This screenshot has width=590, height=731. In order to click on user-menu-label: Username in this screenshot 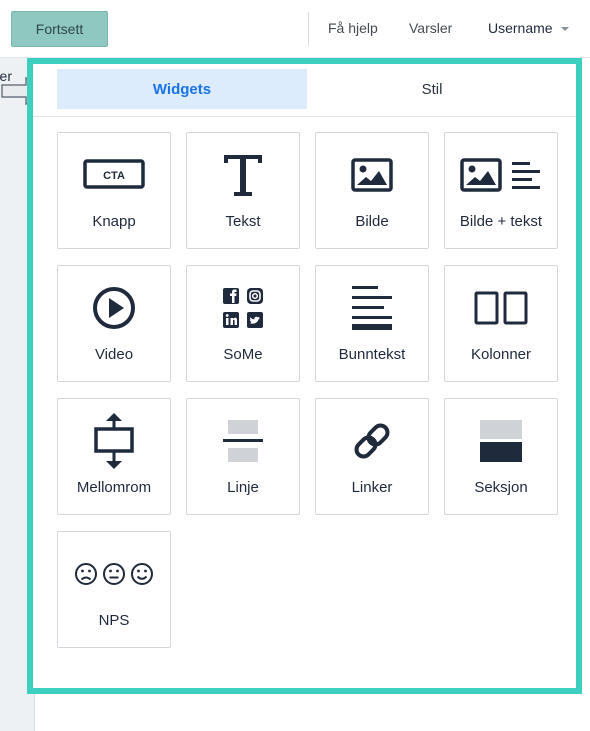, I will do `click(520, 28)`.